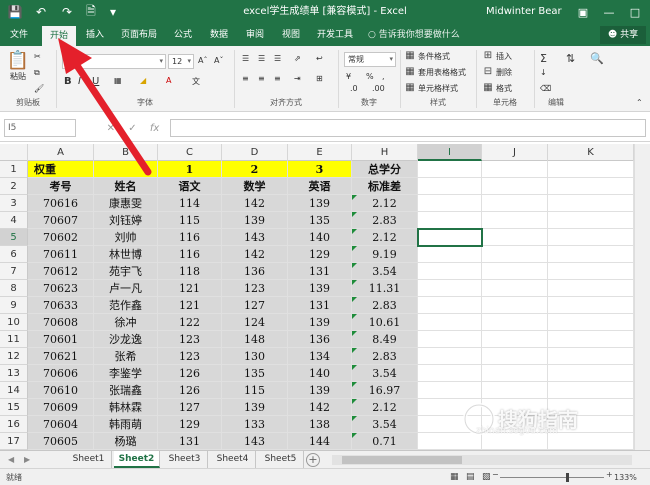 This screenshot has width=650, height=485. What do you see at coordinates (524, 12) in the screenshot?
I see `user-name: Midwinter Bear` at bounding box center [524, 12].